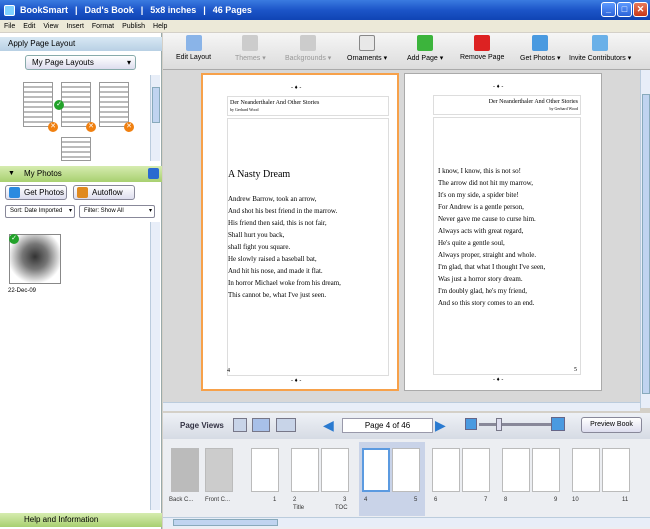  Describe the element at coordinates (611, 425) in the screenshot. I see `preview-book-button: Preview Book` at that location.